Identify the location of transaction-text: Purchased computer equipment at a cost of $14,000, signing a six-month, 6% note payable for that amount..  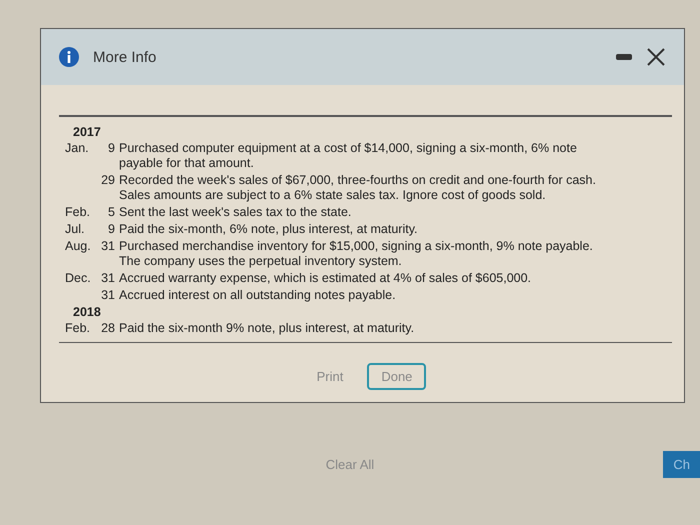
(348, 156).